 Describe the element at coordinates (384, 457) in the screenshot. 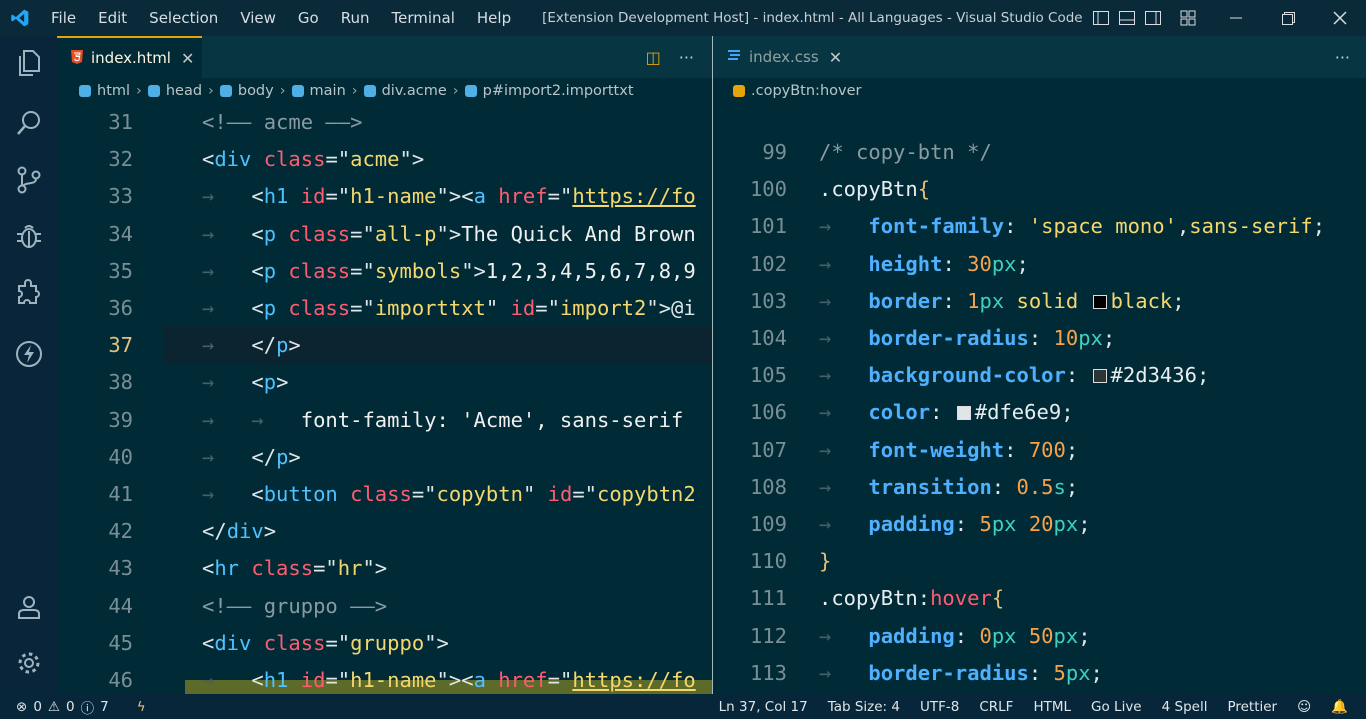

I see `code-line: 40 → </p>` at that location.